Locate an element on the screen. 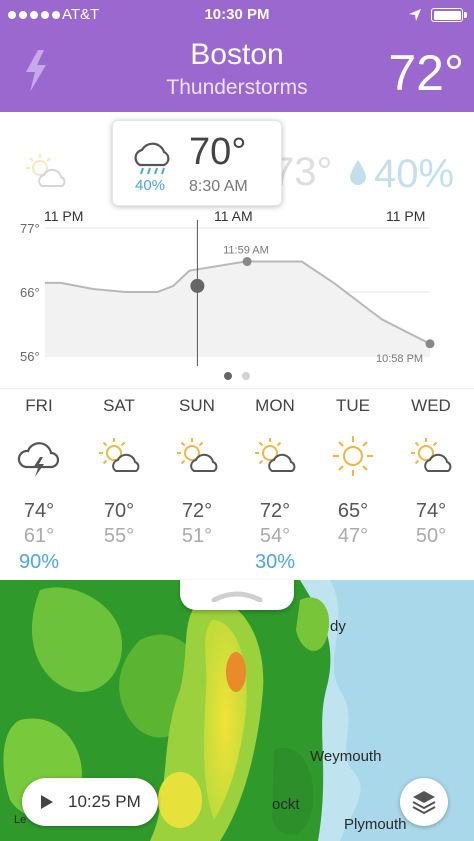  page-indicator is located at coordinates (237, 376).